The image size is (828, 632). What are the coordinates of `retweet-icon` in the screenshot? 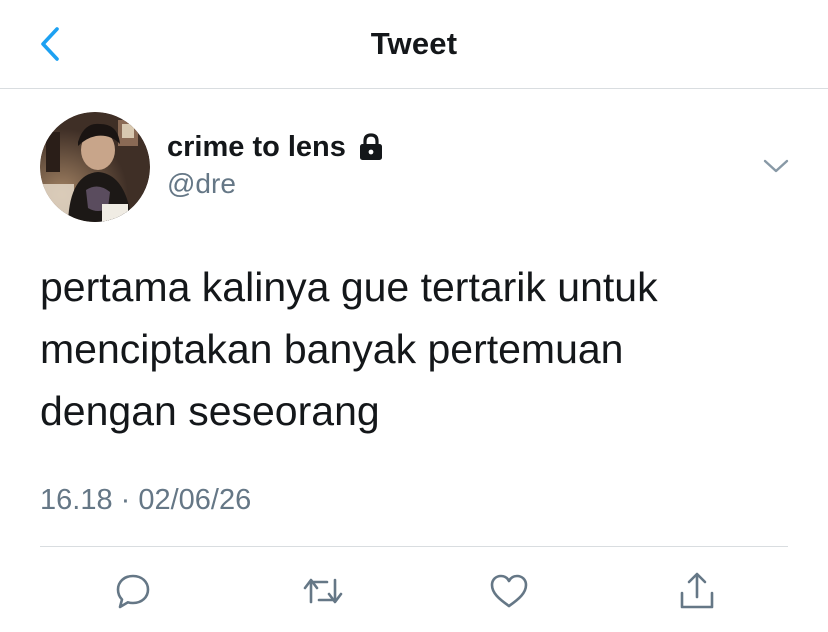 It's located at (323, 591).